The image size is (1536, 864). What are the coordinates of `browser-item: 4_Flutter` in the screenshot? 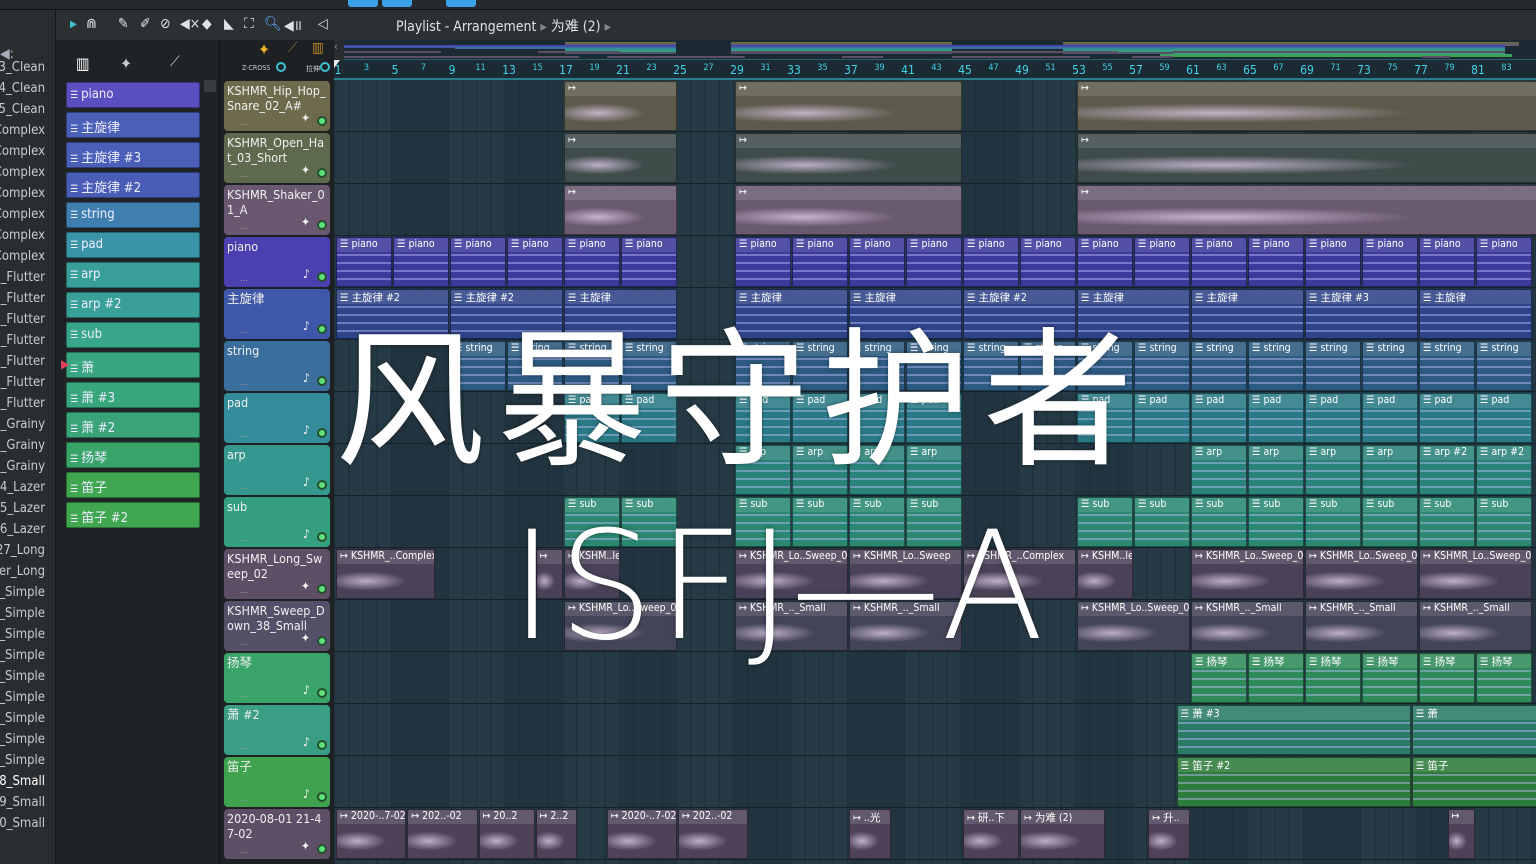 It's located at (22, 277).